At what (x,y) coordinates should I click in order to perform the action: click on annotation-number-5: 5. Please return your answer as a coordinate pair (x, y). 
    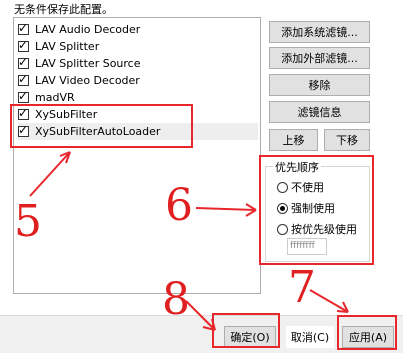
    Looking at the image, I should click on (28, 221).